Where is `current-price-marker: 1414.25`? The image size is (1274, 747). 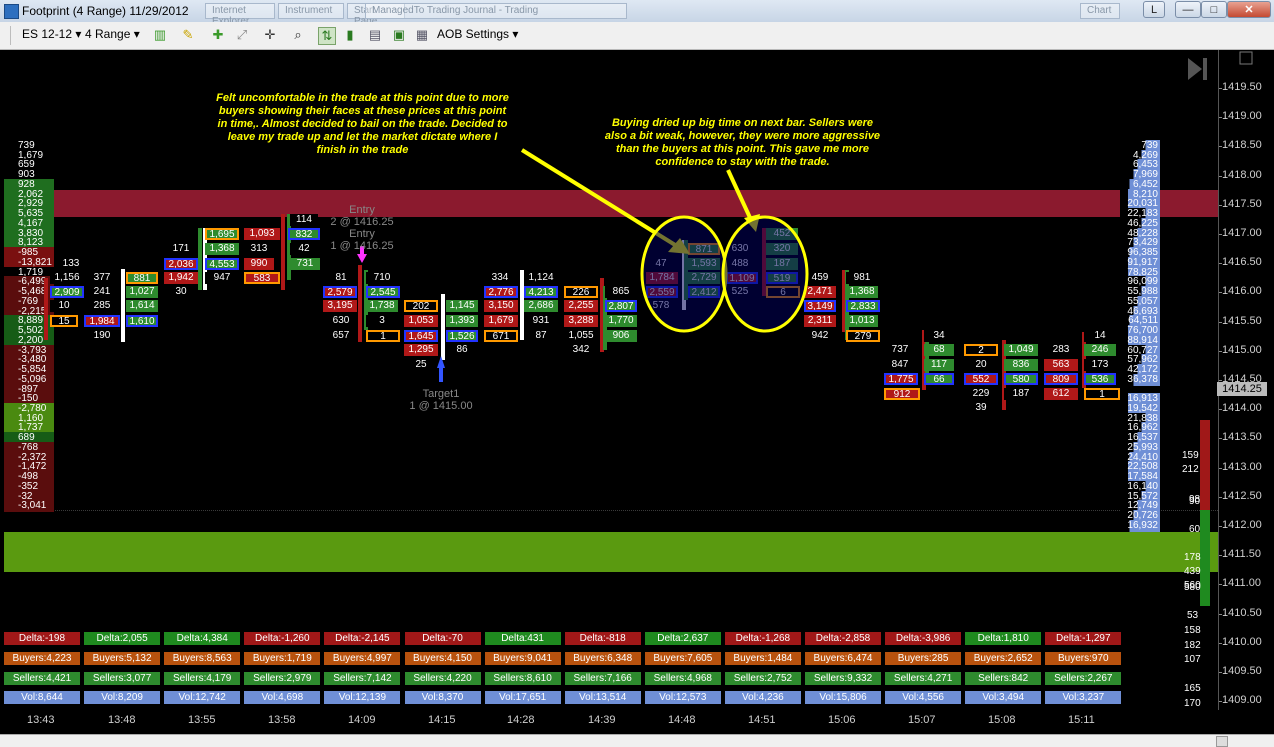
current-price-marker: 1414.25 is located at coordinates (1242, 389).